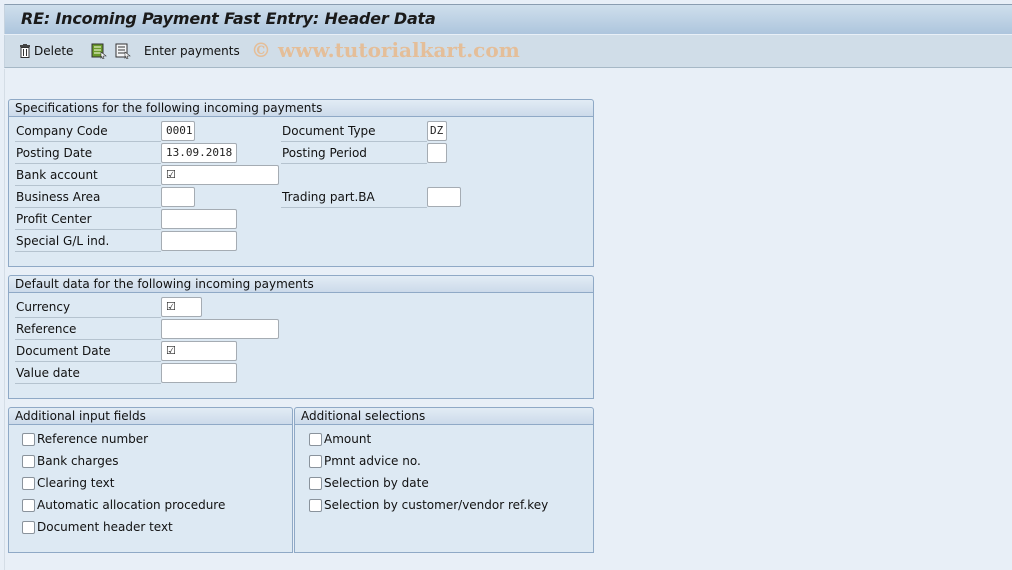 The image size is (1012, 570). What do you see at coordinates (131, 505) in the screenshot?
I see `checkbox-label: Automatic allocation procedure` at bounding box center [131, 505].